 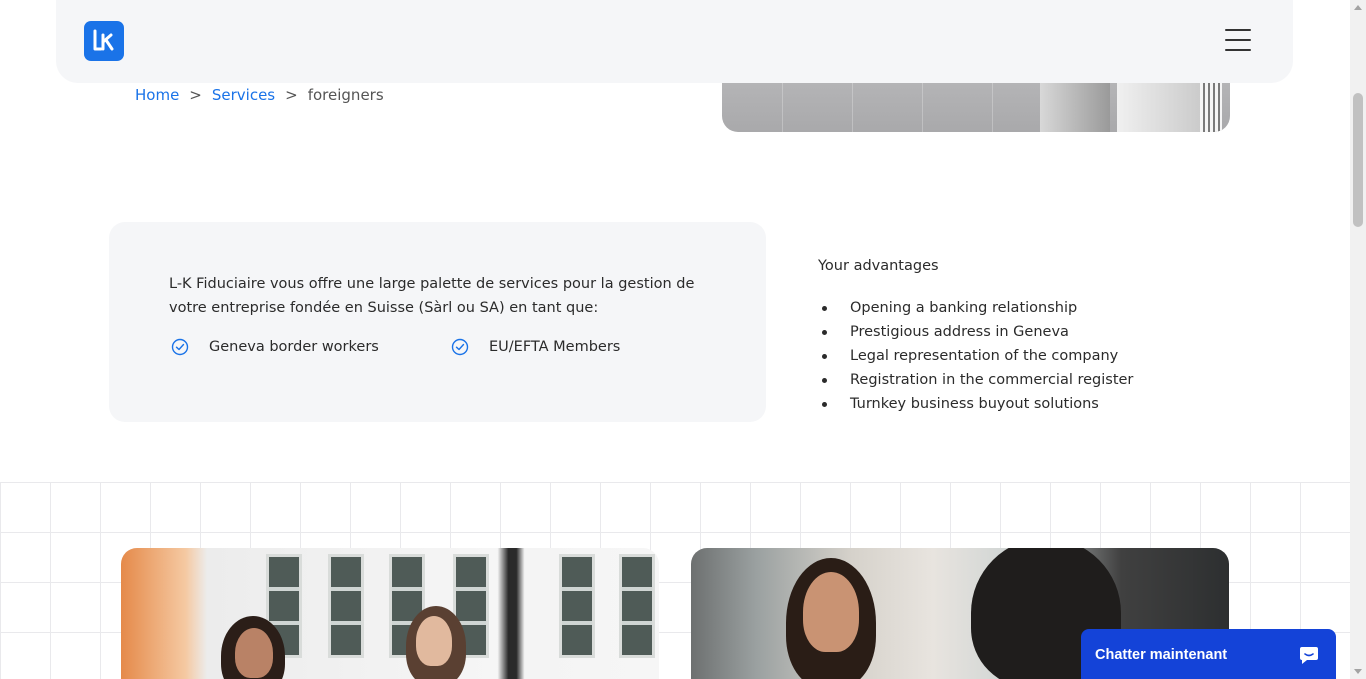 I want to click on eligibility-item: EU/EFTA Members, so click(x=535, y=347).